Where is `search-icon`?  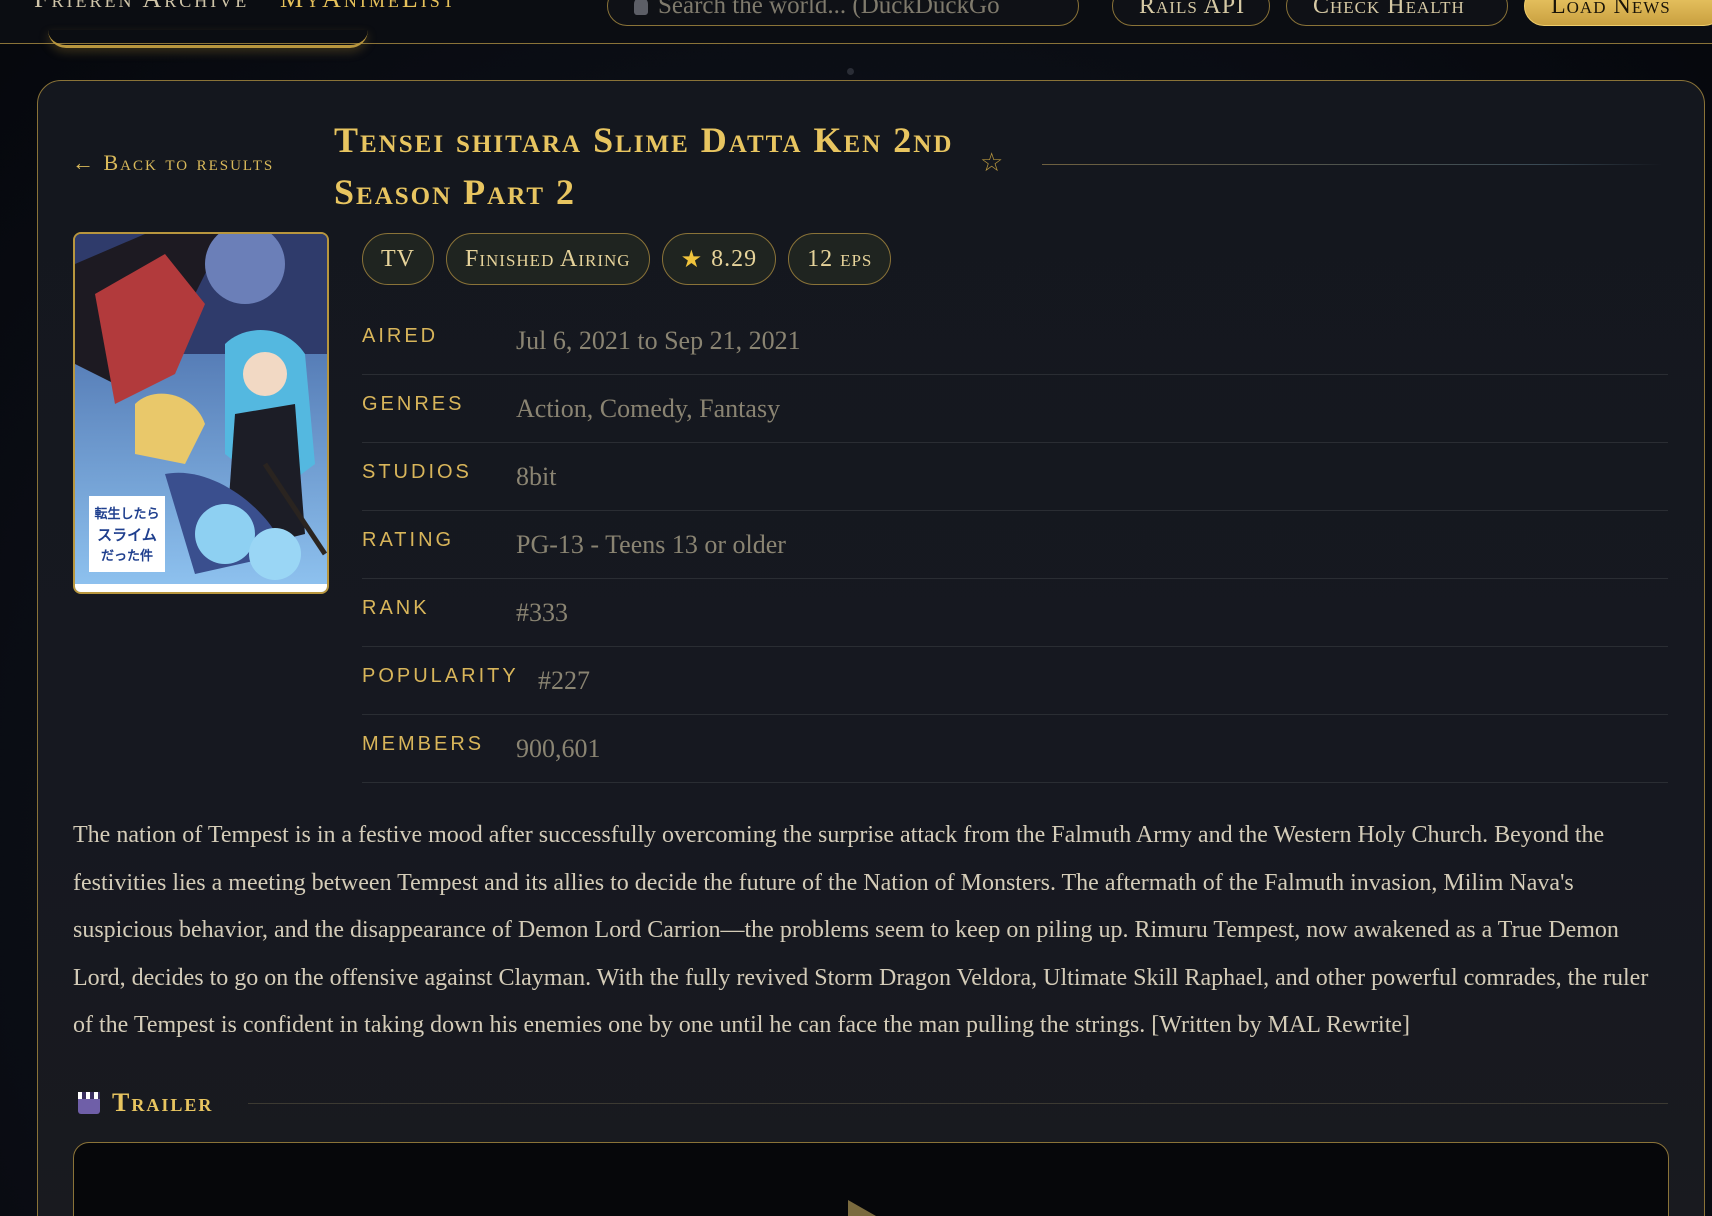 search-icon is located at coordinates (641, 7).